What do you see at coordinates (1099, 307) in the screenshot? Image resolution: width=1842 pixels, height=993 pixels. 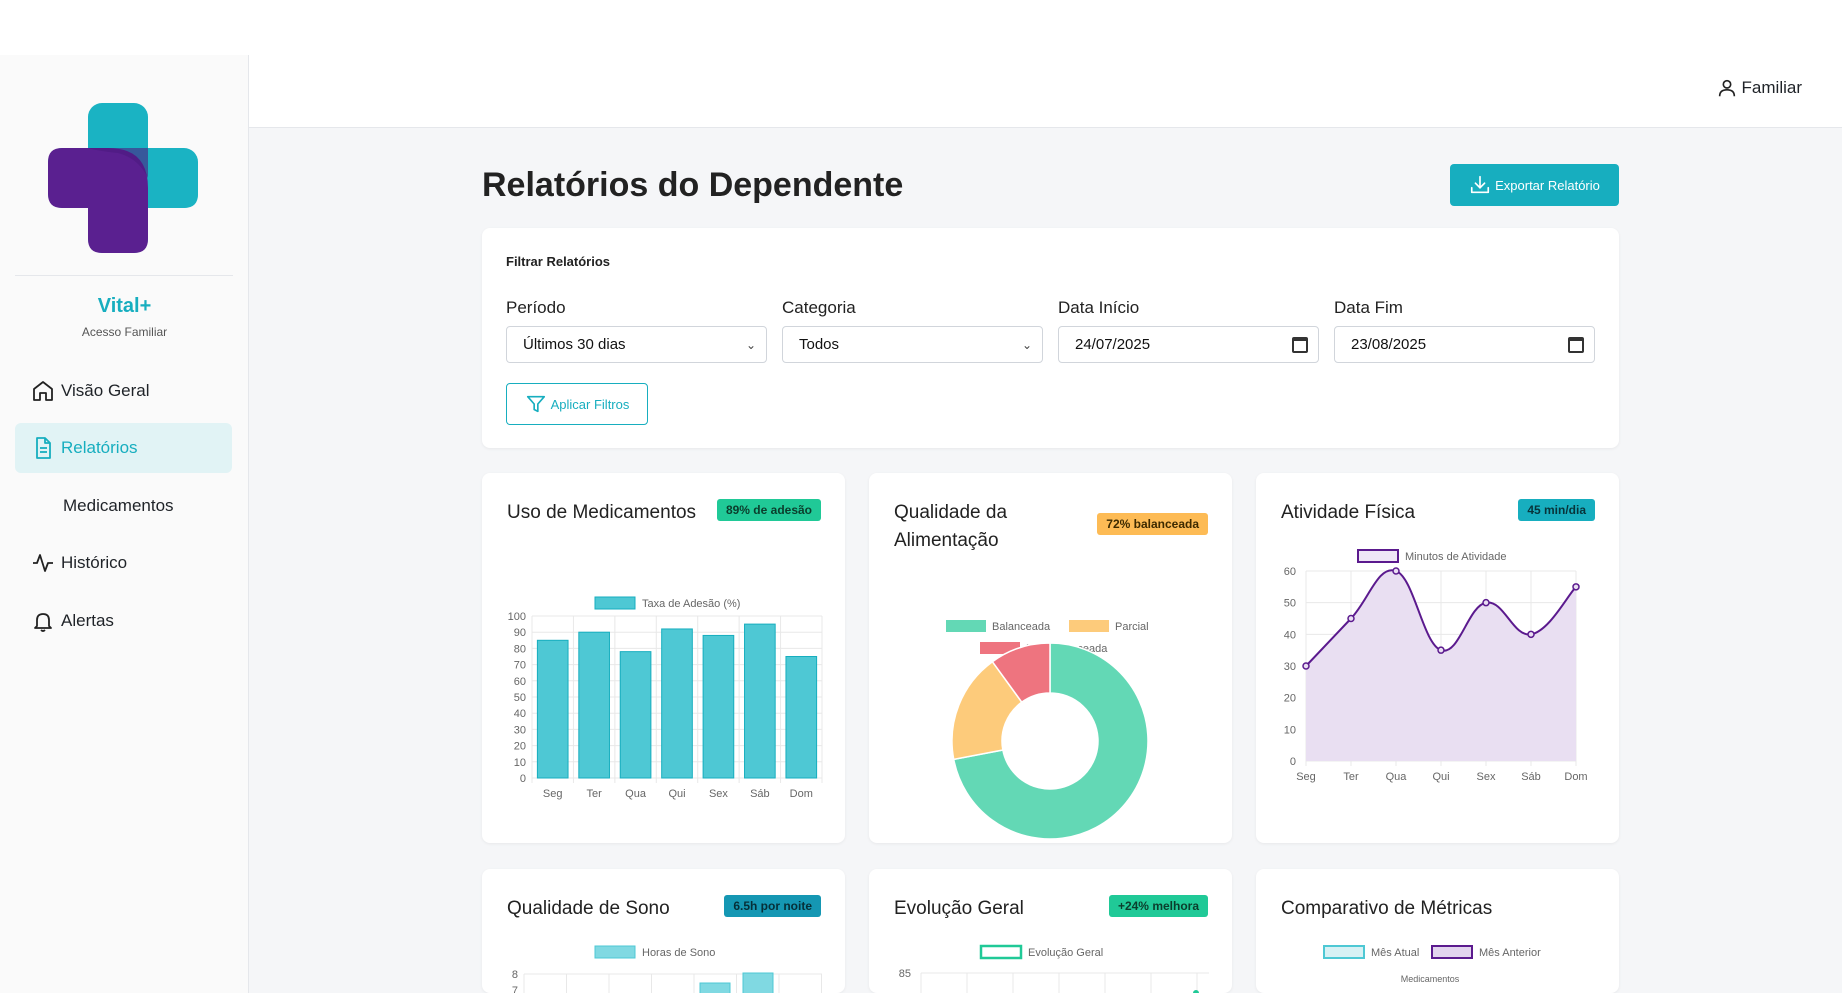 I see `start-date-label: Data Início` at bounding box center [1099, 307].